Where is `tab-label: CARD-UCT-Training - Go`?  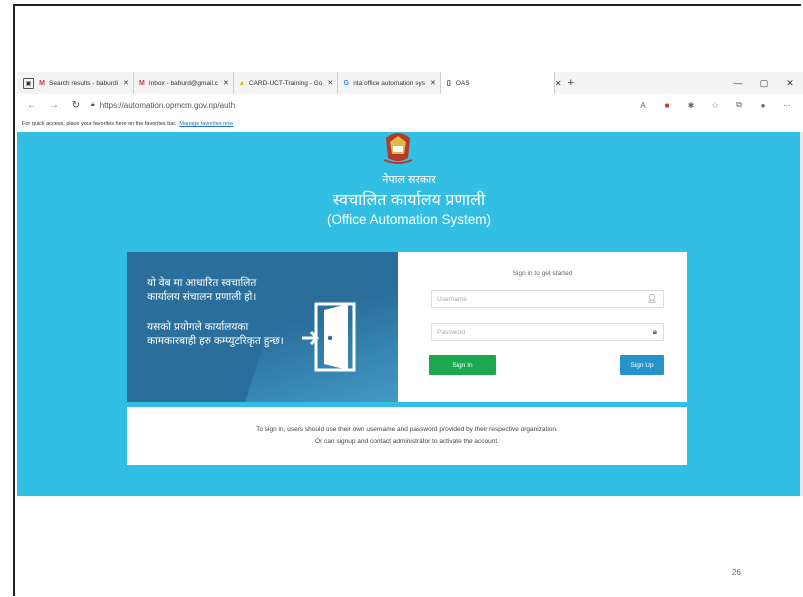
tab-label: CARD-UCT-Training - Go is located at coordinates (285, 83).